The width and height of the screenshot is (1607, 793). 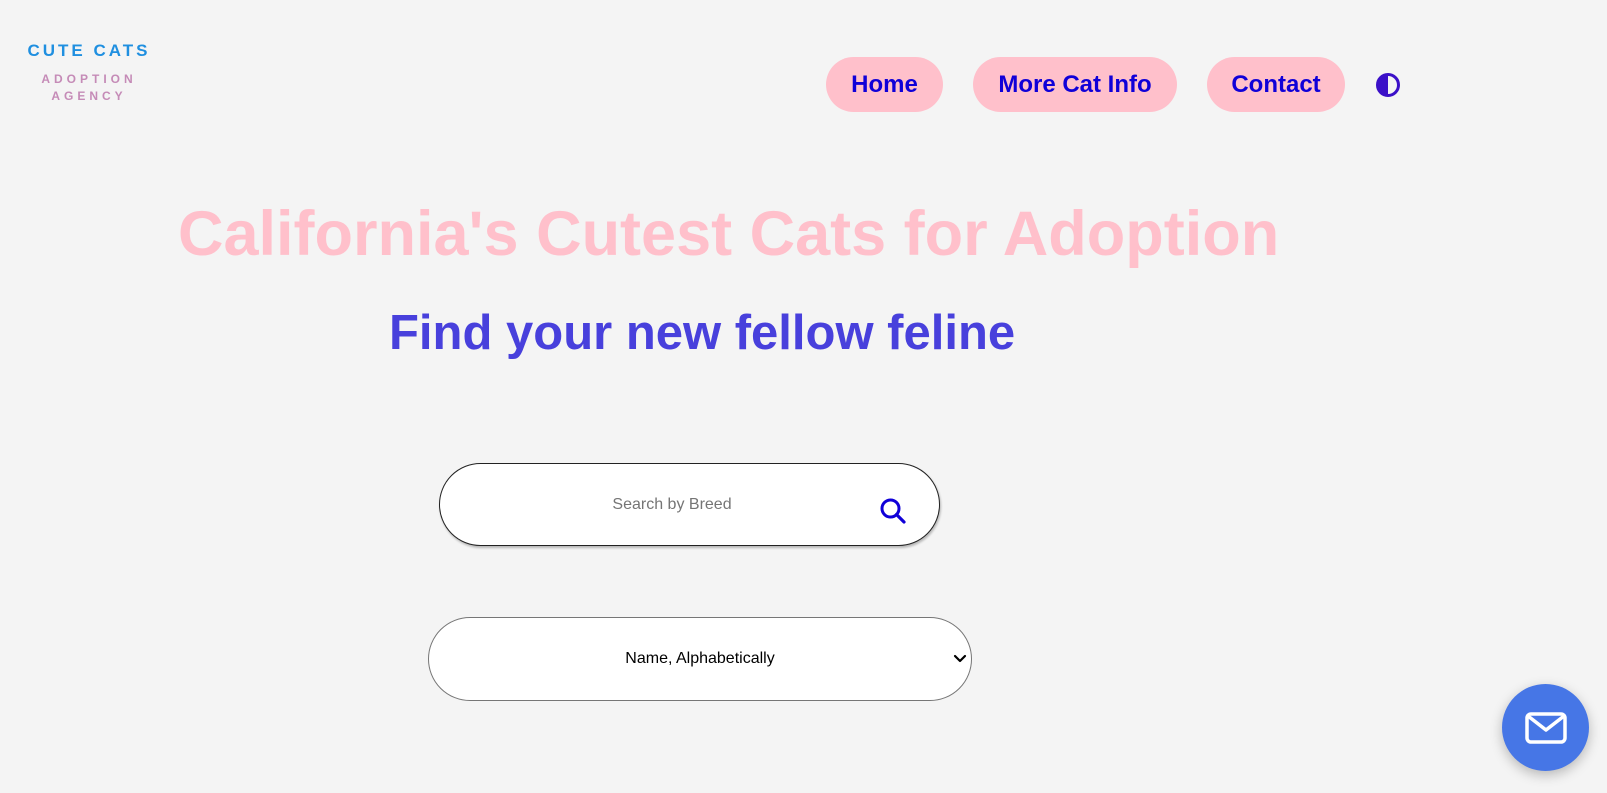 What do you see at coordinates (89, 79) in the screenshot?
I see `logo-subtitle-line1: ADOPTION` at bounding box center [89, 79].